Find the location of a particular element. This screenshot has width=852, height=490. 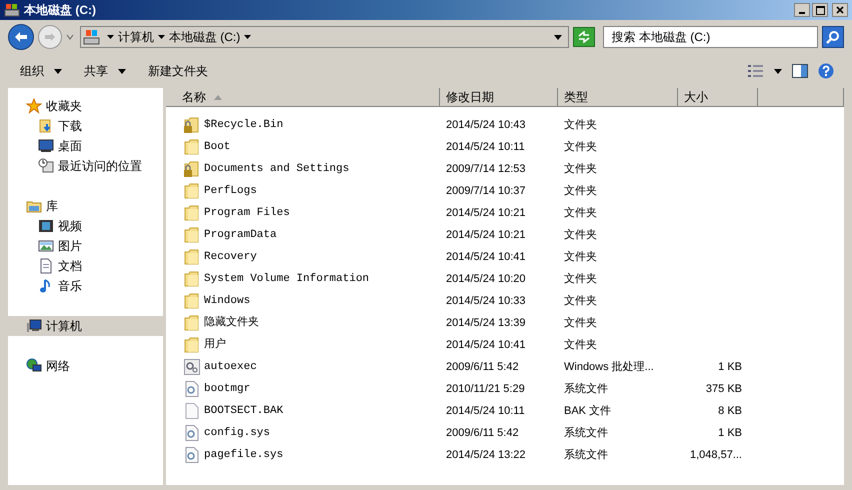

search-icon is located at coordinates (833, 37).